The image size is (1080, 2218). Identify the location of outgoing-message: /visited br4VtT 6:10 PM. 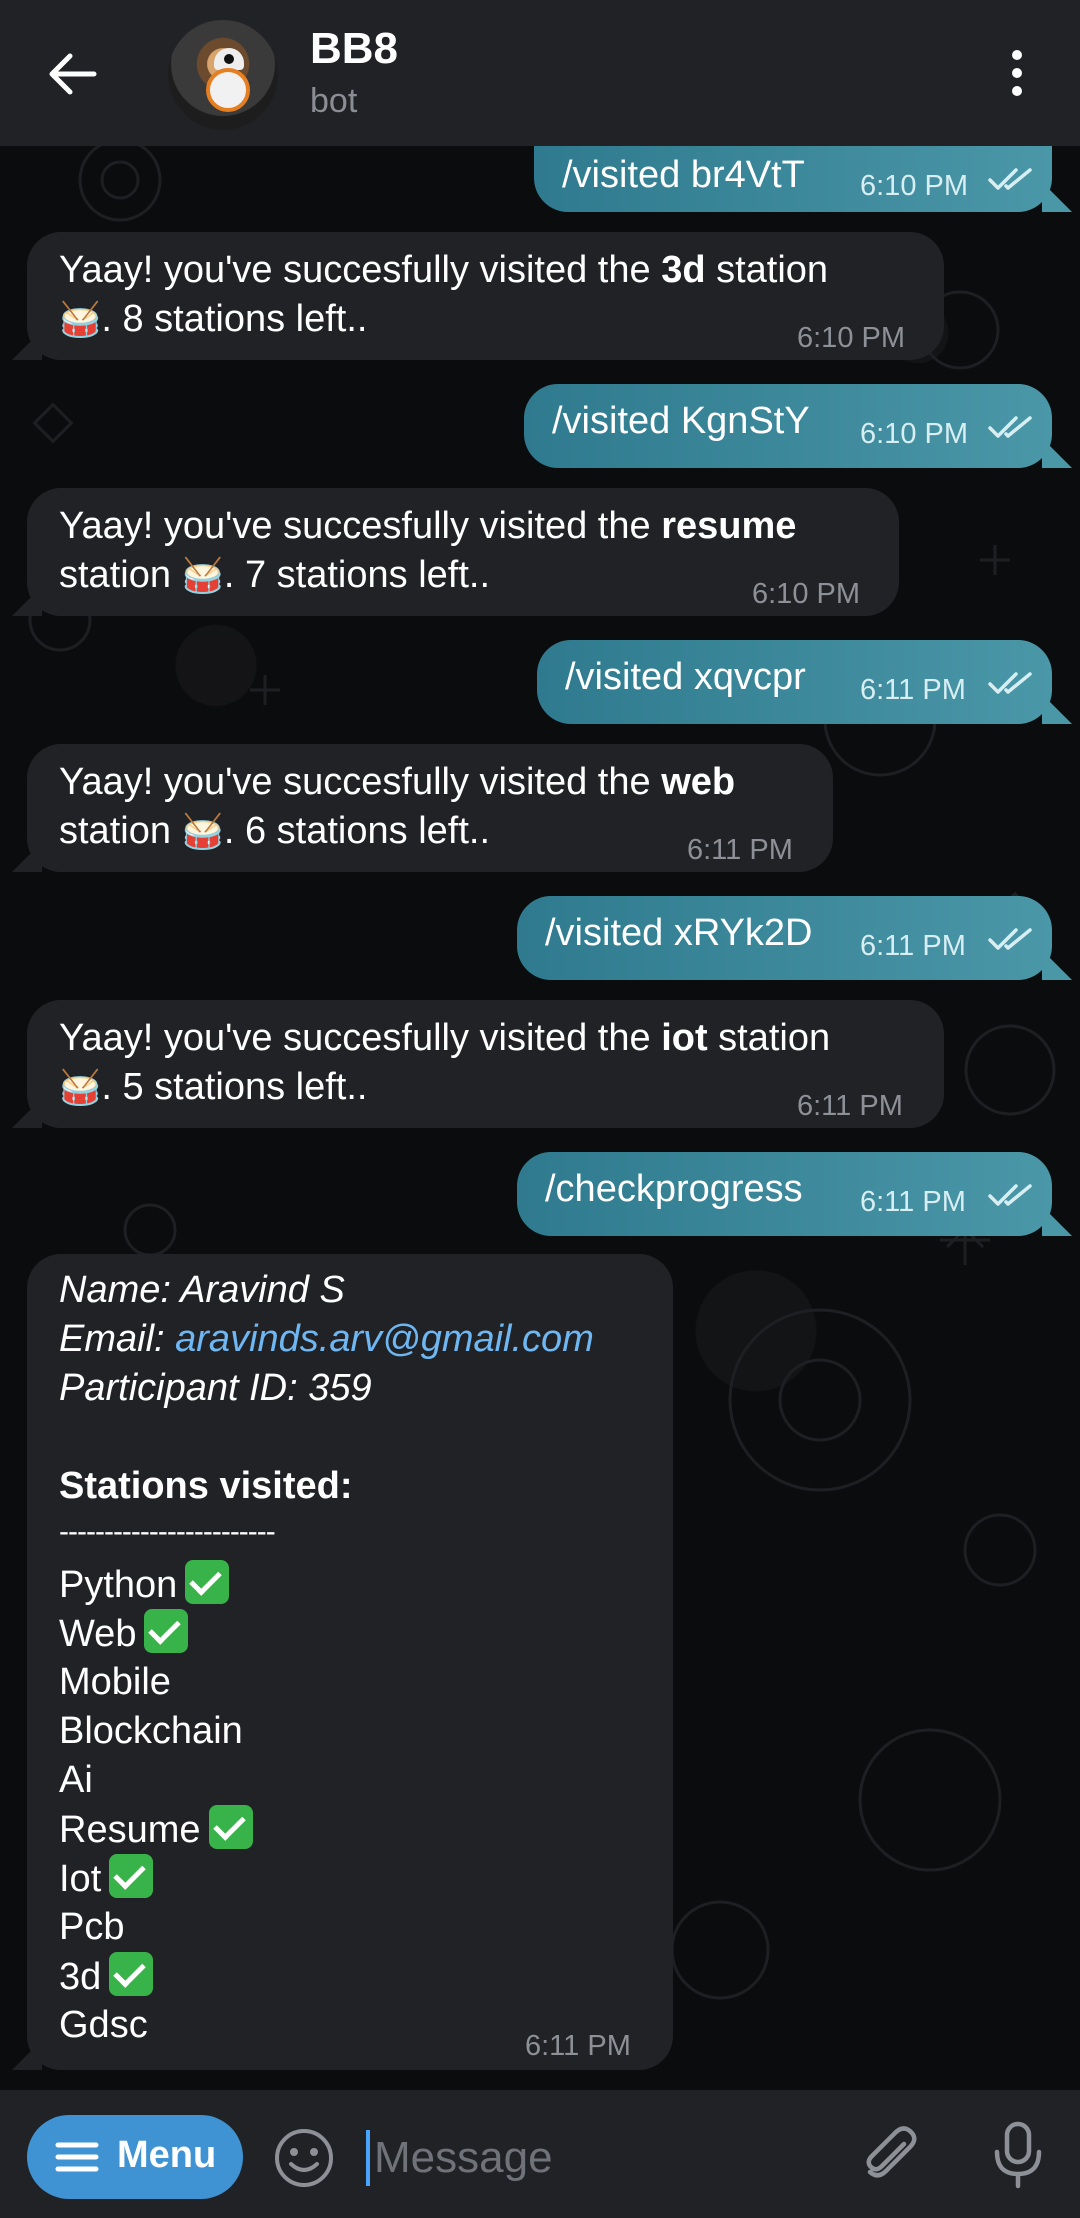
(793, 179).